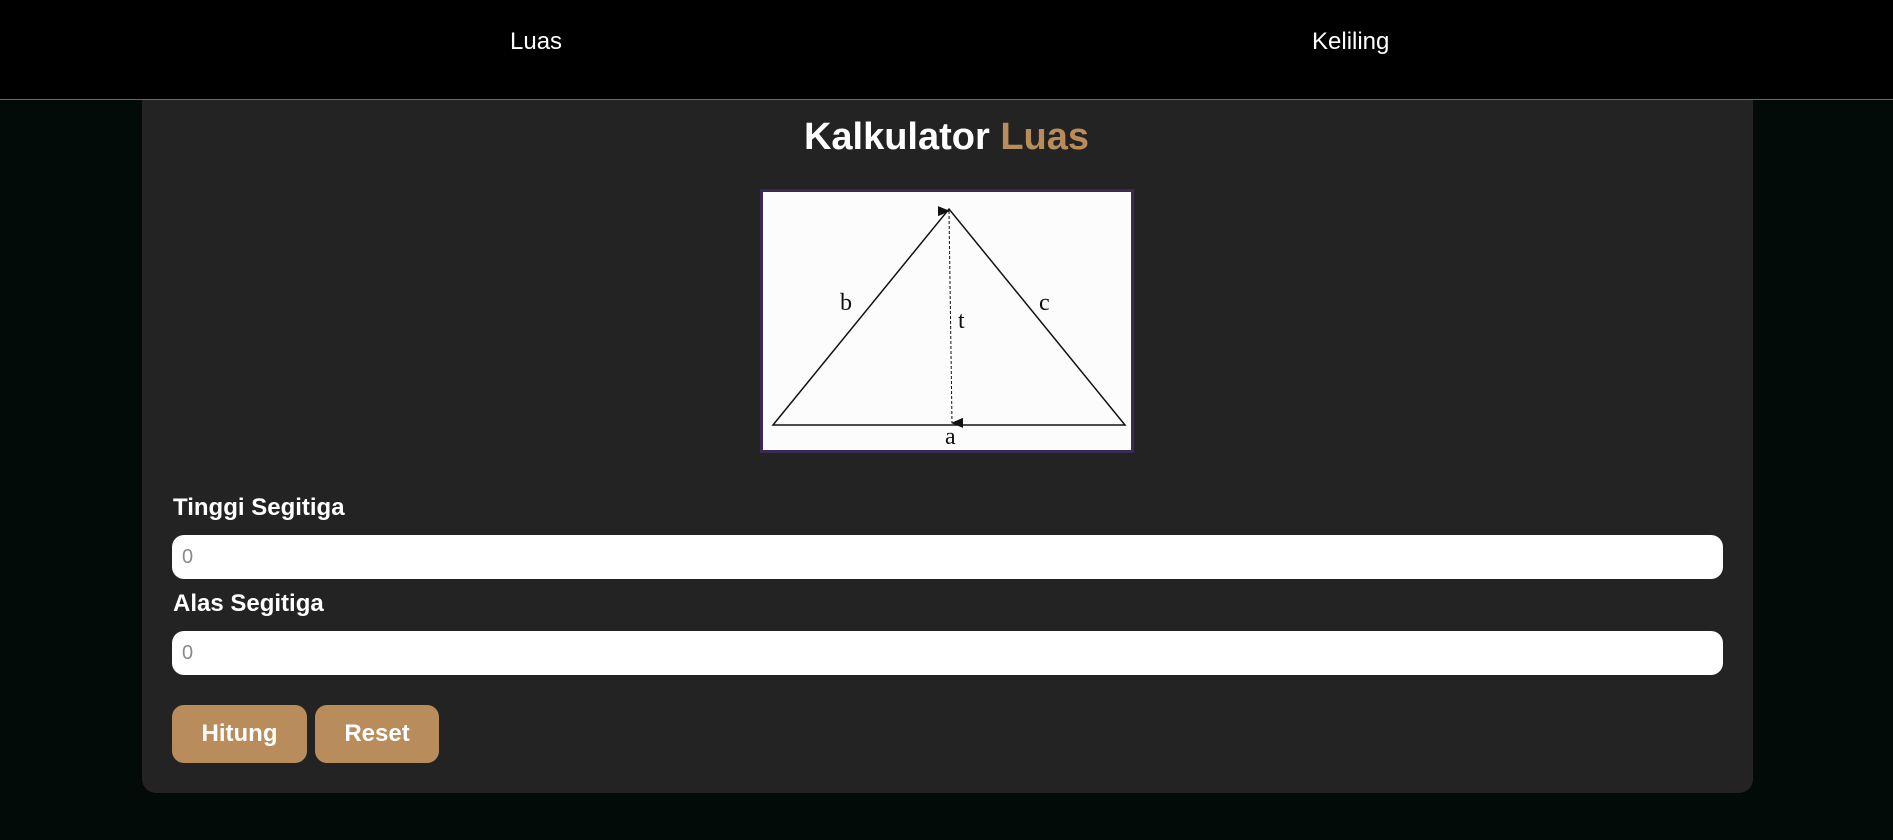 The image size is (1893, 840). Describe the element at coordinates (259, 507) in the screenshot. I see `tinggi-label: Tinggi Segitiga` at that location.